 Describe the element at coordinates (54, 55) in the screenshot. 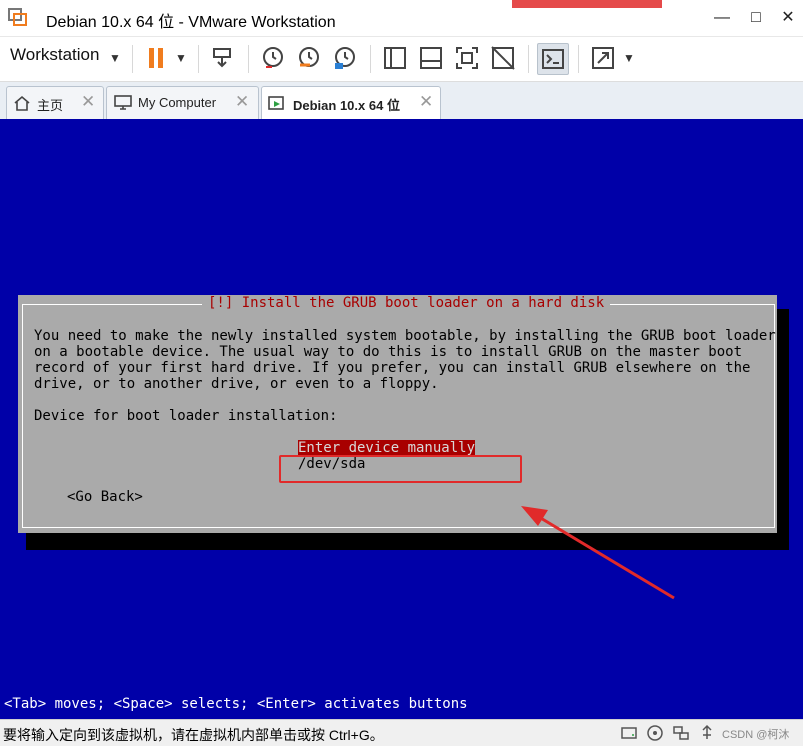

I see `workstation-menu-button: Workstation` at that location.